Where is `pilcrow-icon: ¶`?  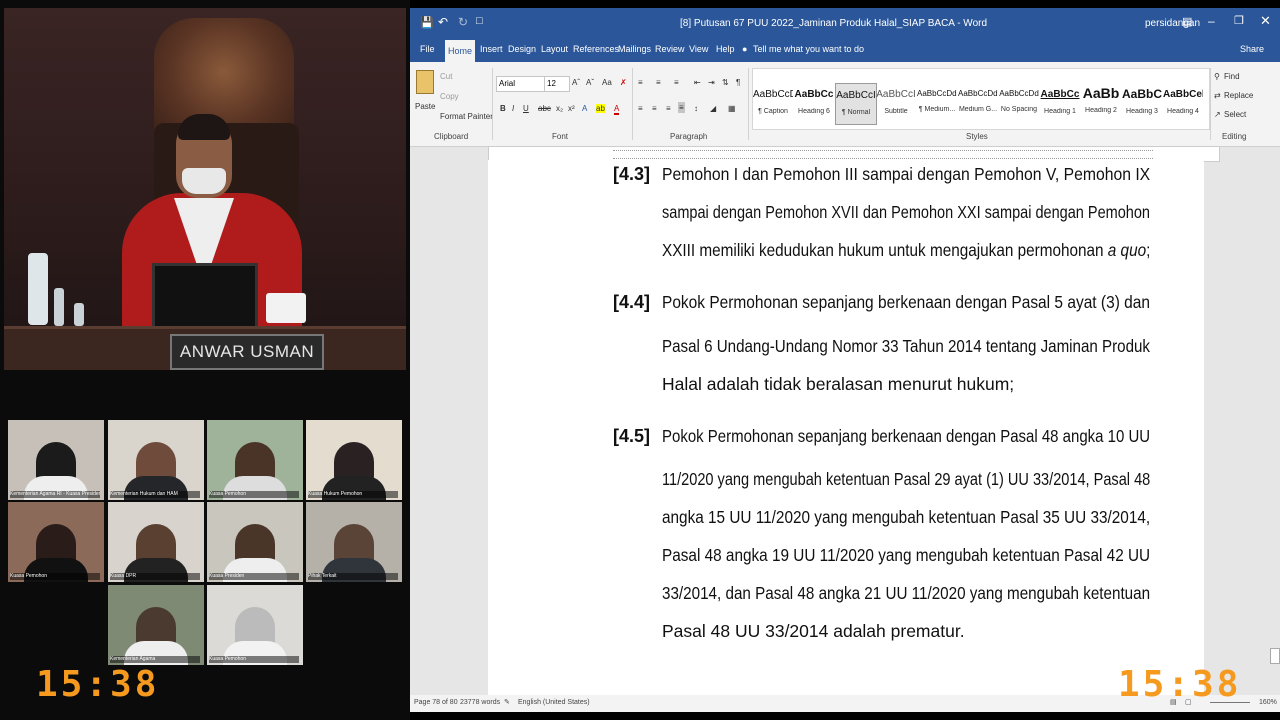 pilcrow-icon: ¶ is located at coordinates (738, 82).